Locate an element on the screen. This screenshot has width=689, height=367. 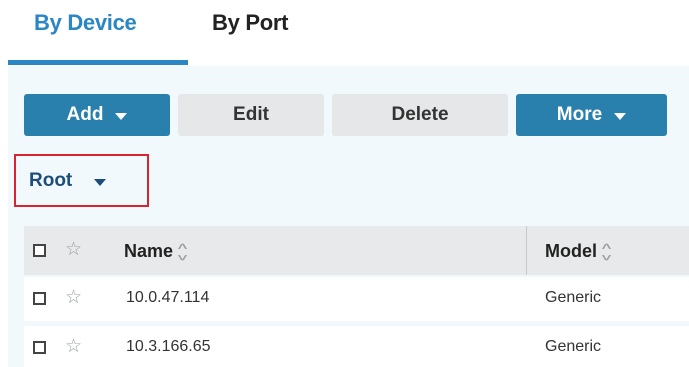
delete-button-label: Delete is located at coordinates (420, 114).